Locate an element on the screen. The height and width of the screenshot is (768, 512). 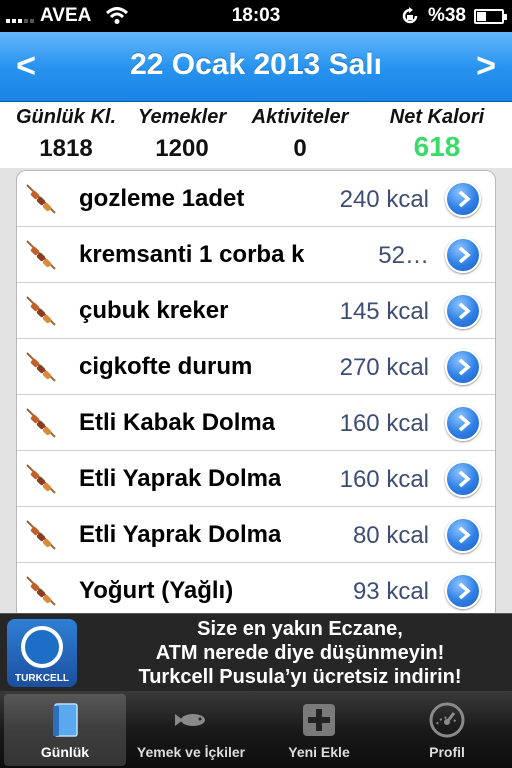
summary-food: Yemekler 1200 is located at coordinates (182, 134).